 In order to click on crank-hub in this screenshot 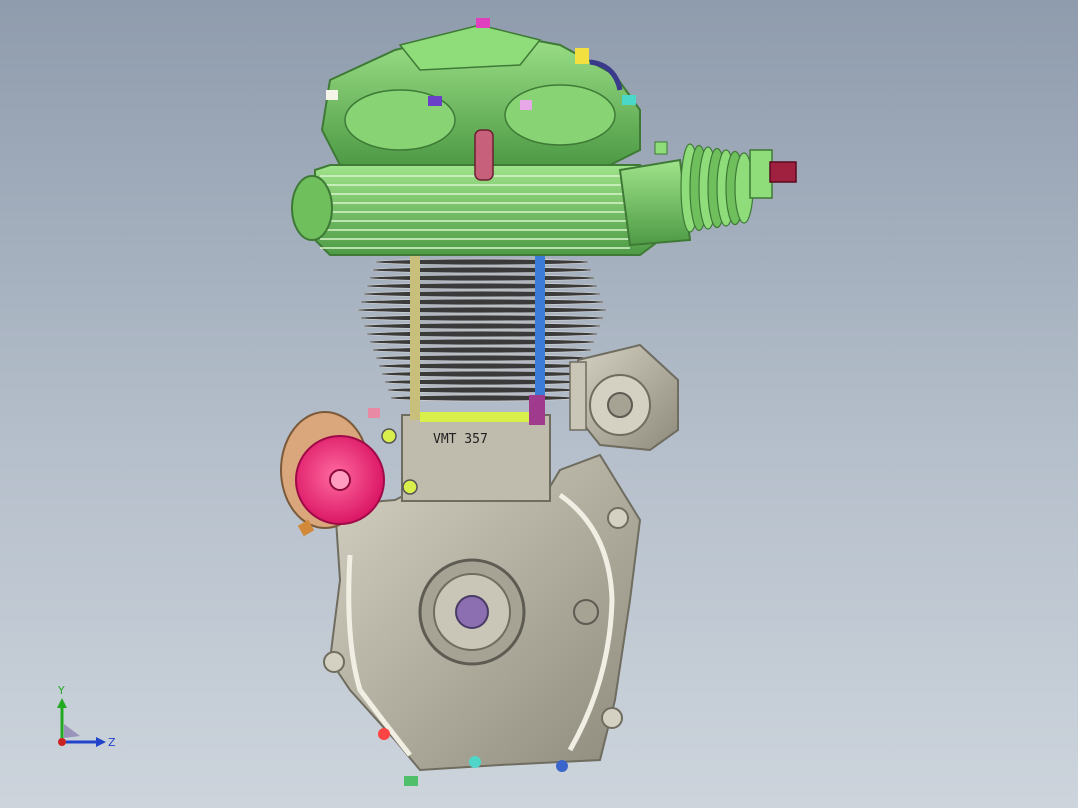, I will do `click(472, 612)`.